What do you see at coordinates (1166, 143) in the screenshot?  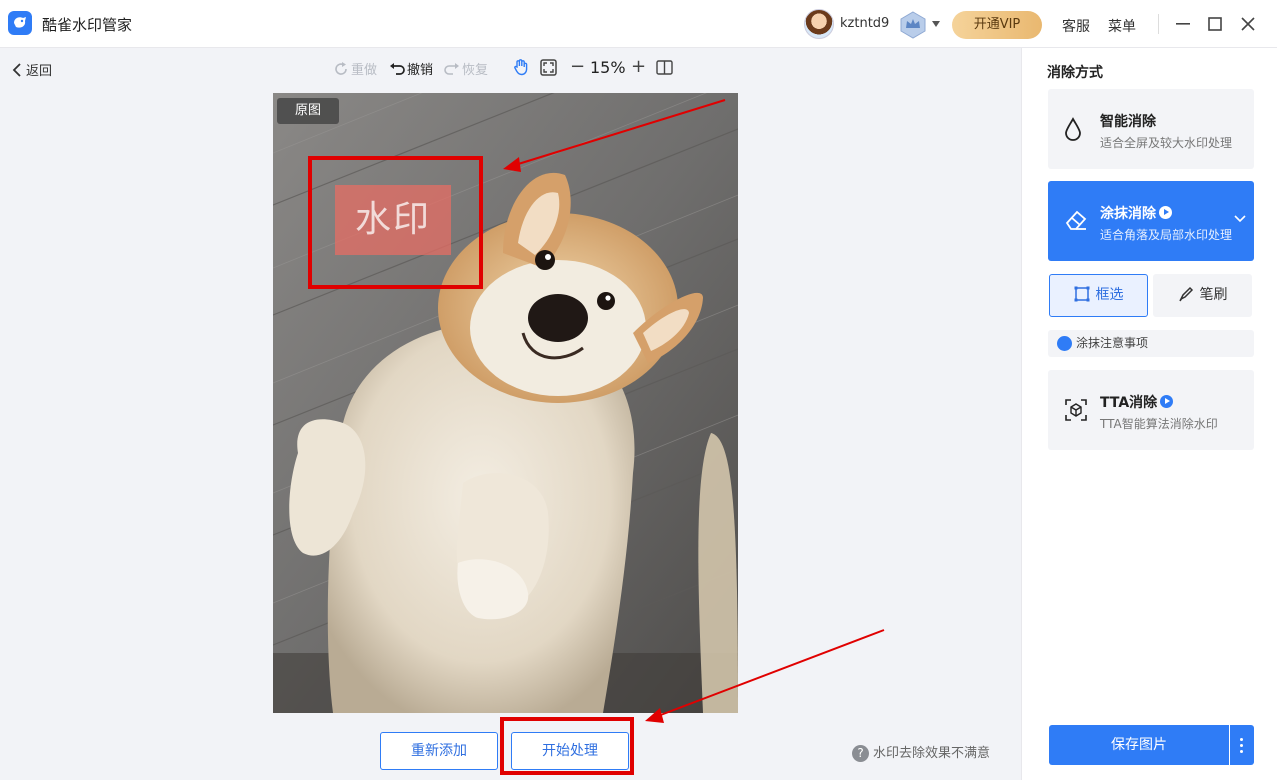 I see `mode-subtitle: 适合全屏及较大水印处理` at bounding box center [1166, 143].